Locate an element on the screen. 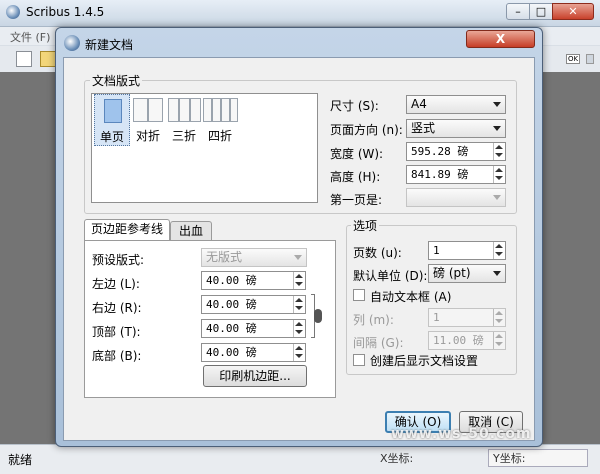  right-margin-label: 右边 (R): is located at coordinates (117, 308).